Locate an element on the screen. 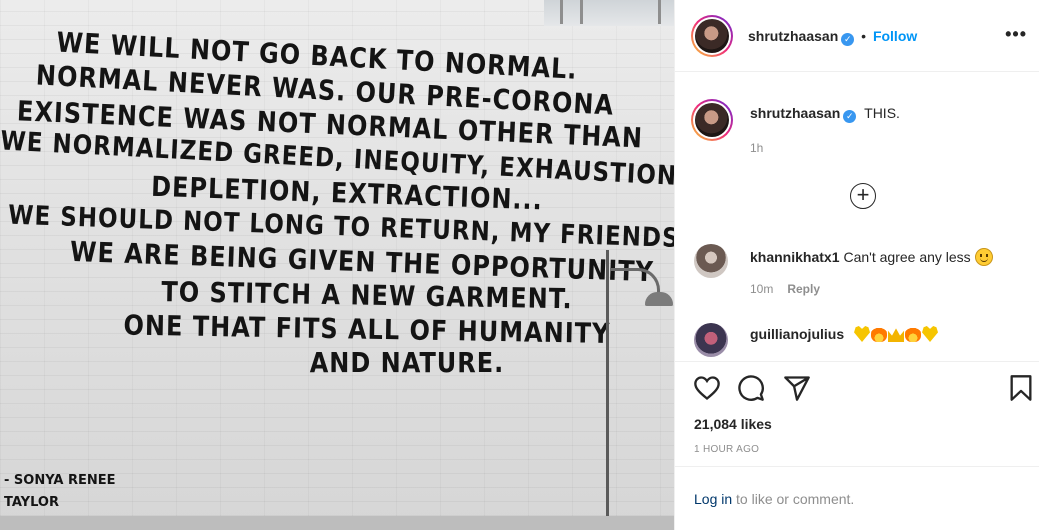 The width and height of the screenshot is (1039, 530). post-actions: 21,084 likes 1 HOUR AGO is located at coordinates (857, 414).